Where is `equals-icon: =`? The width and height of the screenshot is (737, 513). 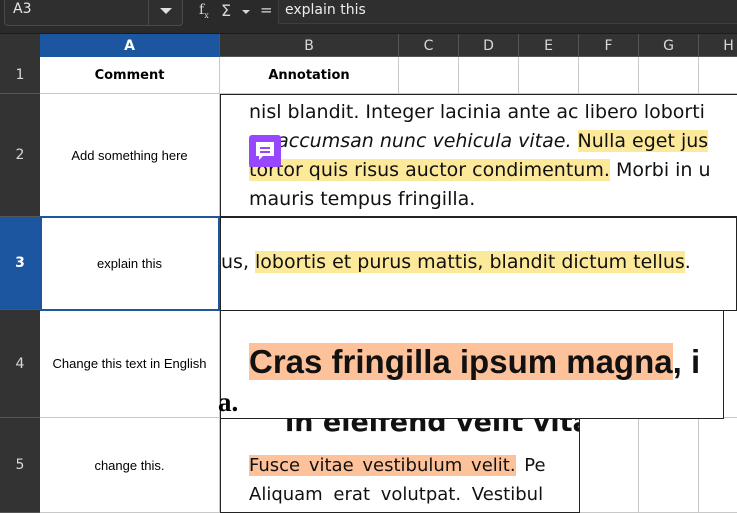
equals-icon: = is located at coordinates (266, 10).